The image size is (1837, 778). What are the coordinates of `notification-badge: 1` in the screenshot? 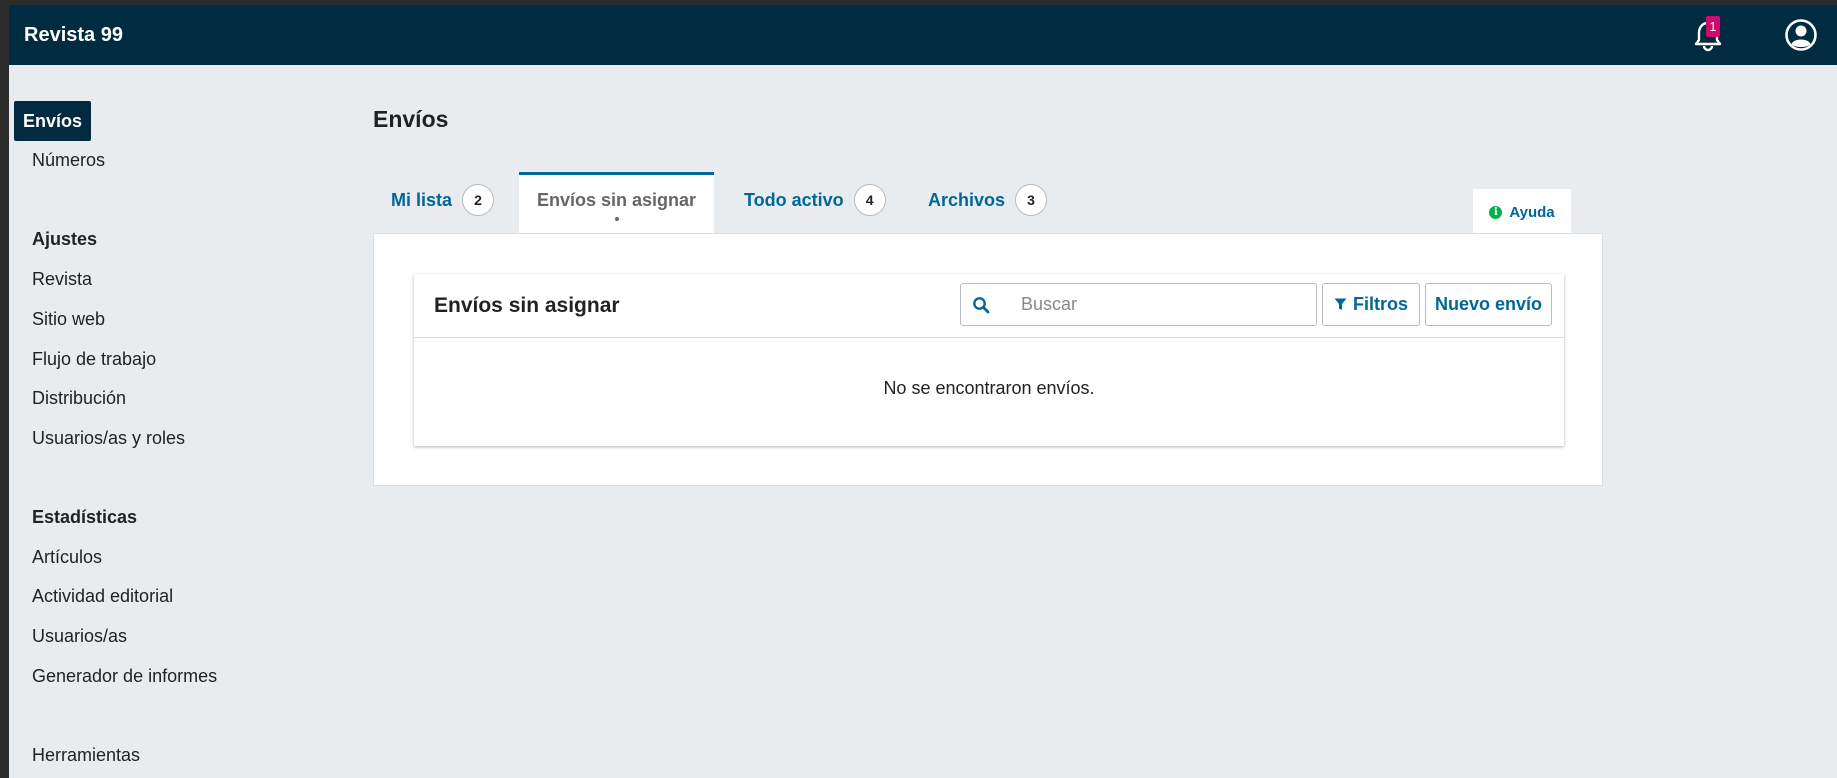 It's located at (1713, 26).